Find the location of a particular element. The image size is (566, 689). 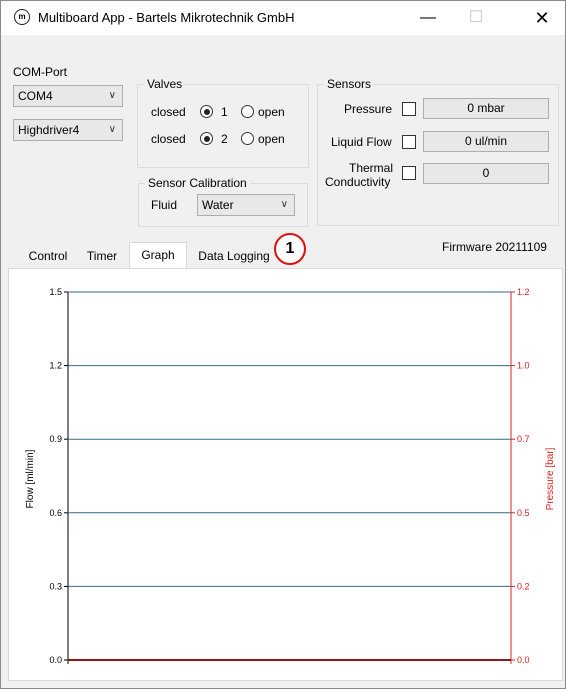

flow-value: 0 ul/min is located at coordinates (486, 141).